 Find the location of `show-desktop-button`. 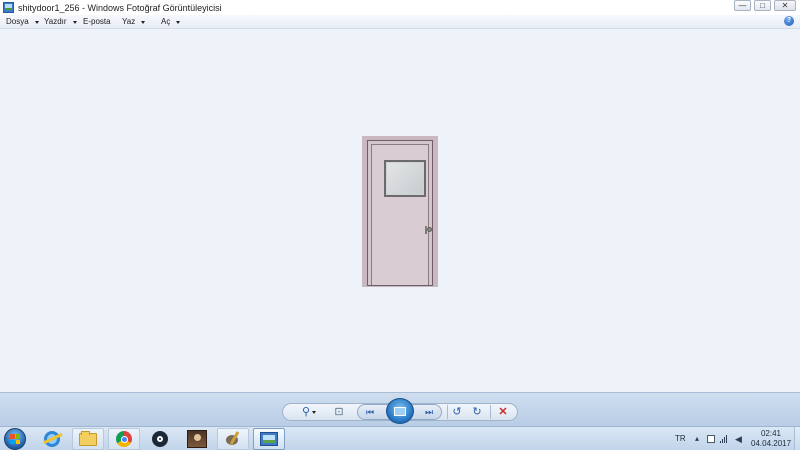

show-desktop-button is located at coordinates (797, 438).